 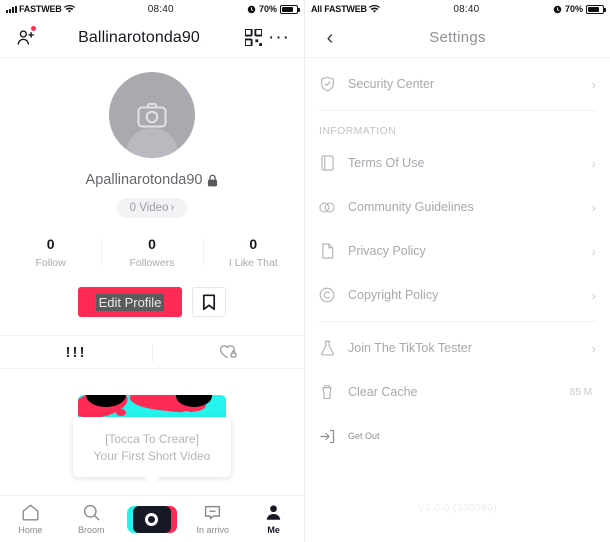 What do you see at coordinates (30, 519) in the screenshot?
I see `nav-item-home: Home` at bounding box center [30, 519].